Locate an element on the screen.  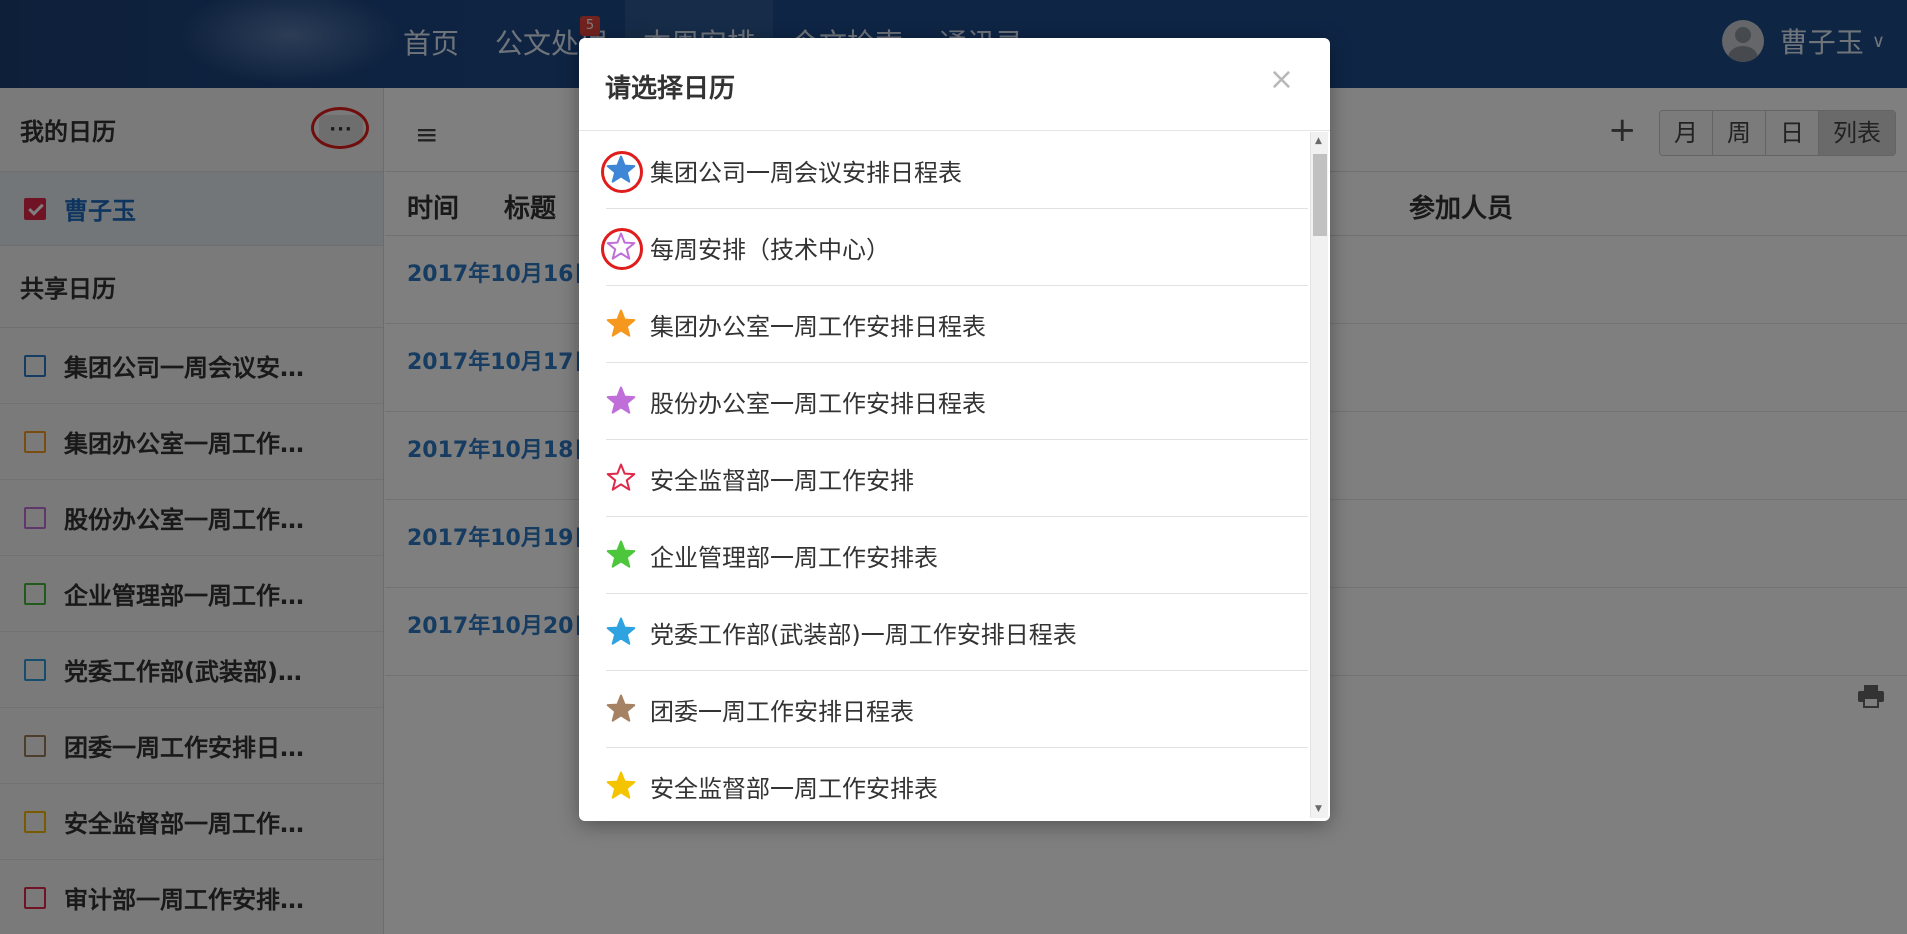
calendar-option-label: 集团办公室一周工作安排日程表 is located at coordinates (818, 326).